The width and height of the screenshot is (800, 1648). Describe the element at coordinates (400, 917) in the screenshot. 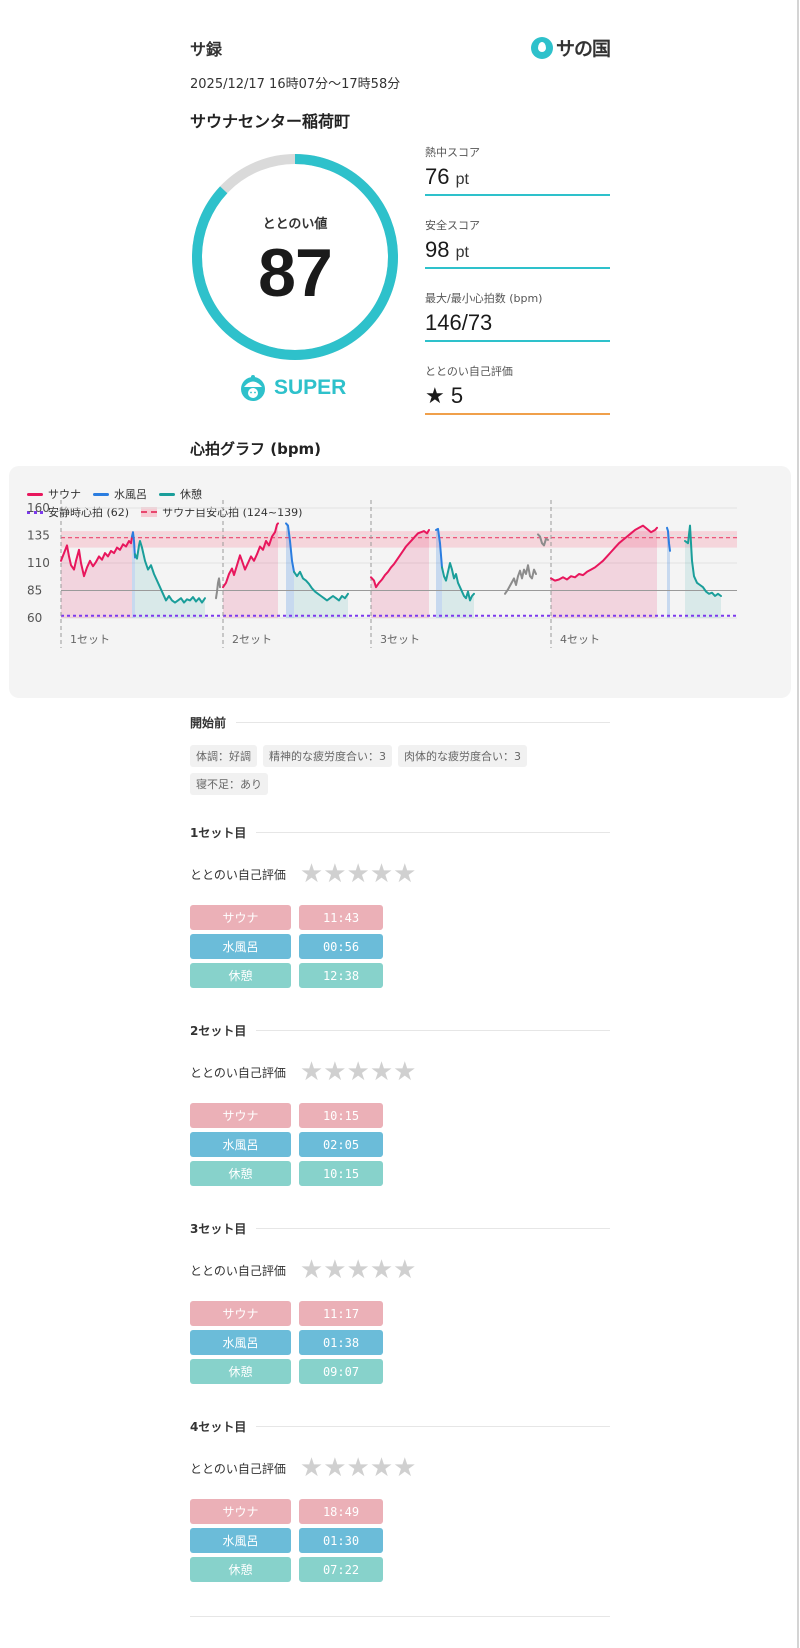

I see `time-row-sauna: サウナ 11:43` at that location.